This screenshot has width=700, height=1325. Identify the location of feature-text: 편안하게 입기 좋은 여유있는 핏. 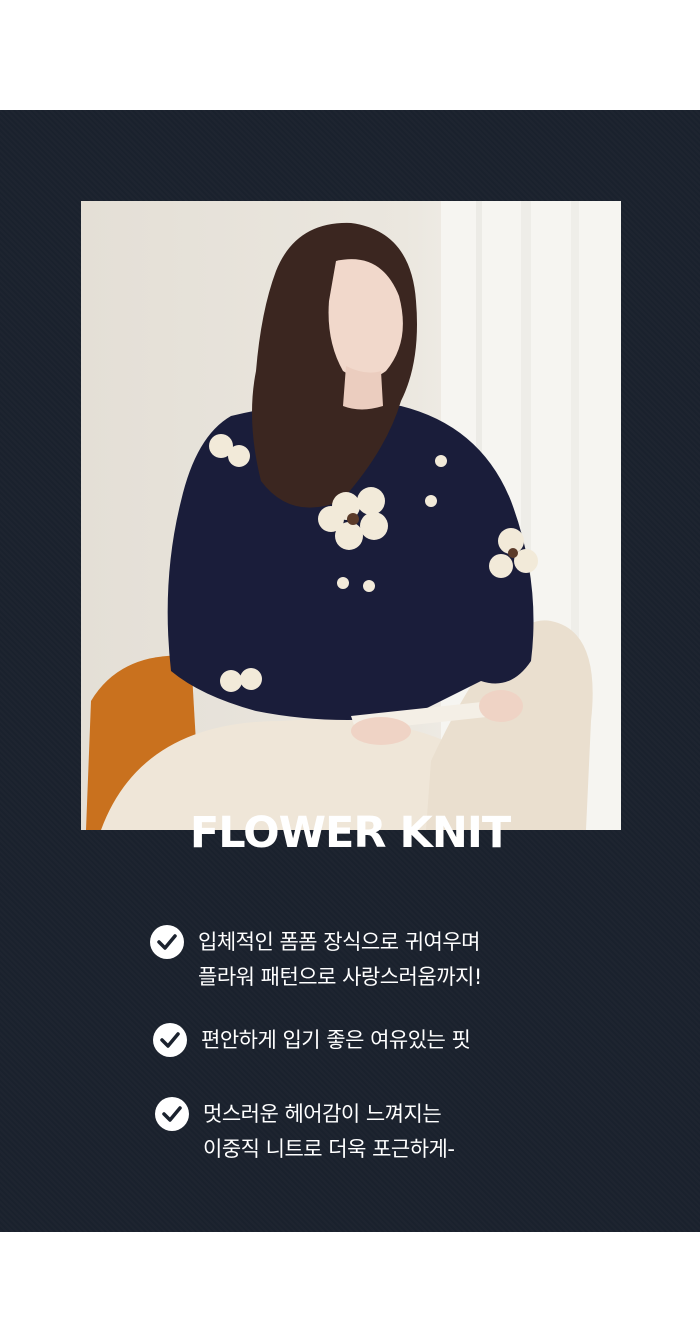
(336, 1040).